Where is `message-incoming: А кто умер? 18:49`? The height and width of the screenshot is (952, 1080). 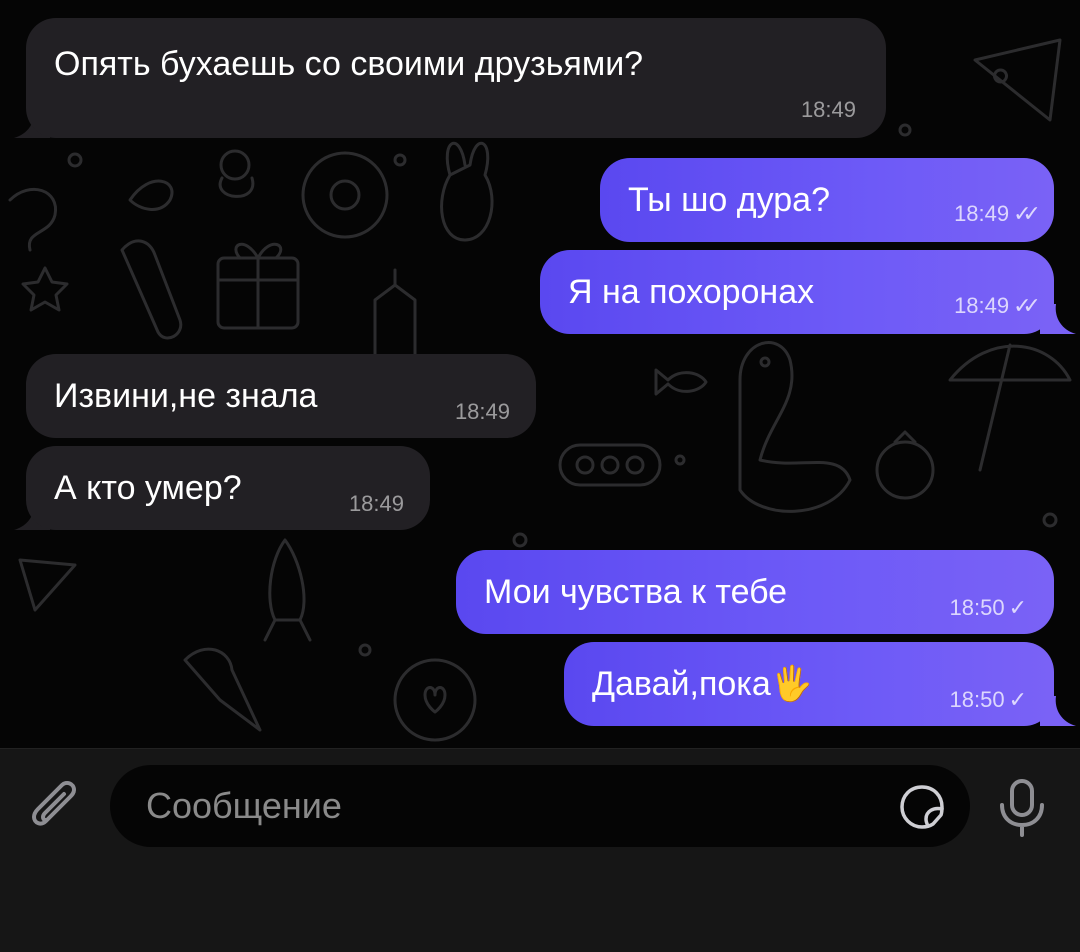 message-incoming: А кто умер? 18:49 is located at coordinates (228, 488).